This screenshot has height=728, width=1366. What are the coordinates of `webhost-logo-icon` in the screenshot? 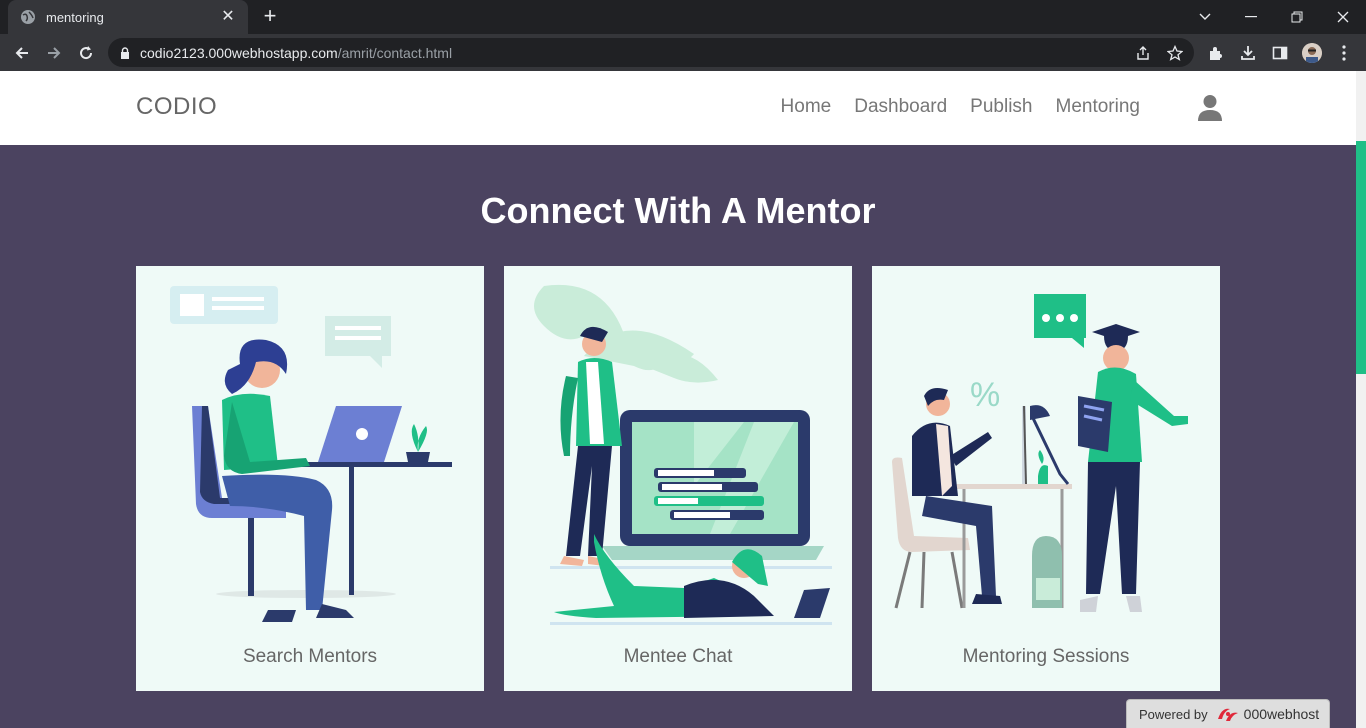 It's located at (1228, 714).